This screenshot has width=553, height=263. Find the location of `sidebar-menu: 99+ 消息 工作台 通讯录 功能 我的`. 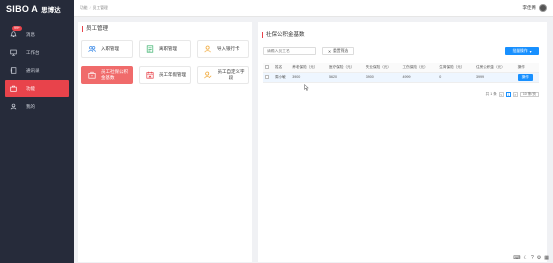

sidebar-menu: 99+ 消息 工作台 通讯录 功能 我的 is located at coordinates (37, 71).